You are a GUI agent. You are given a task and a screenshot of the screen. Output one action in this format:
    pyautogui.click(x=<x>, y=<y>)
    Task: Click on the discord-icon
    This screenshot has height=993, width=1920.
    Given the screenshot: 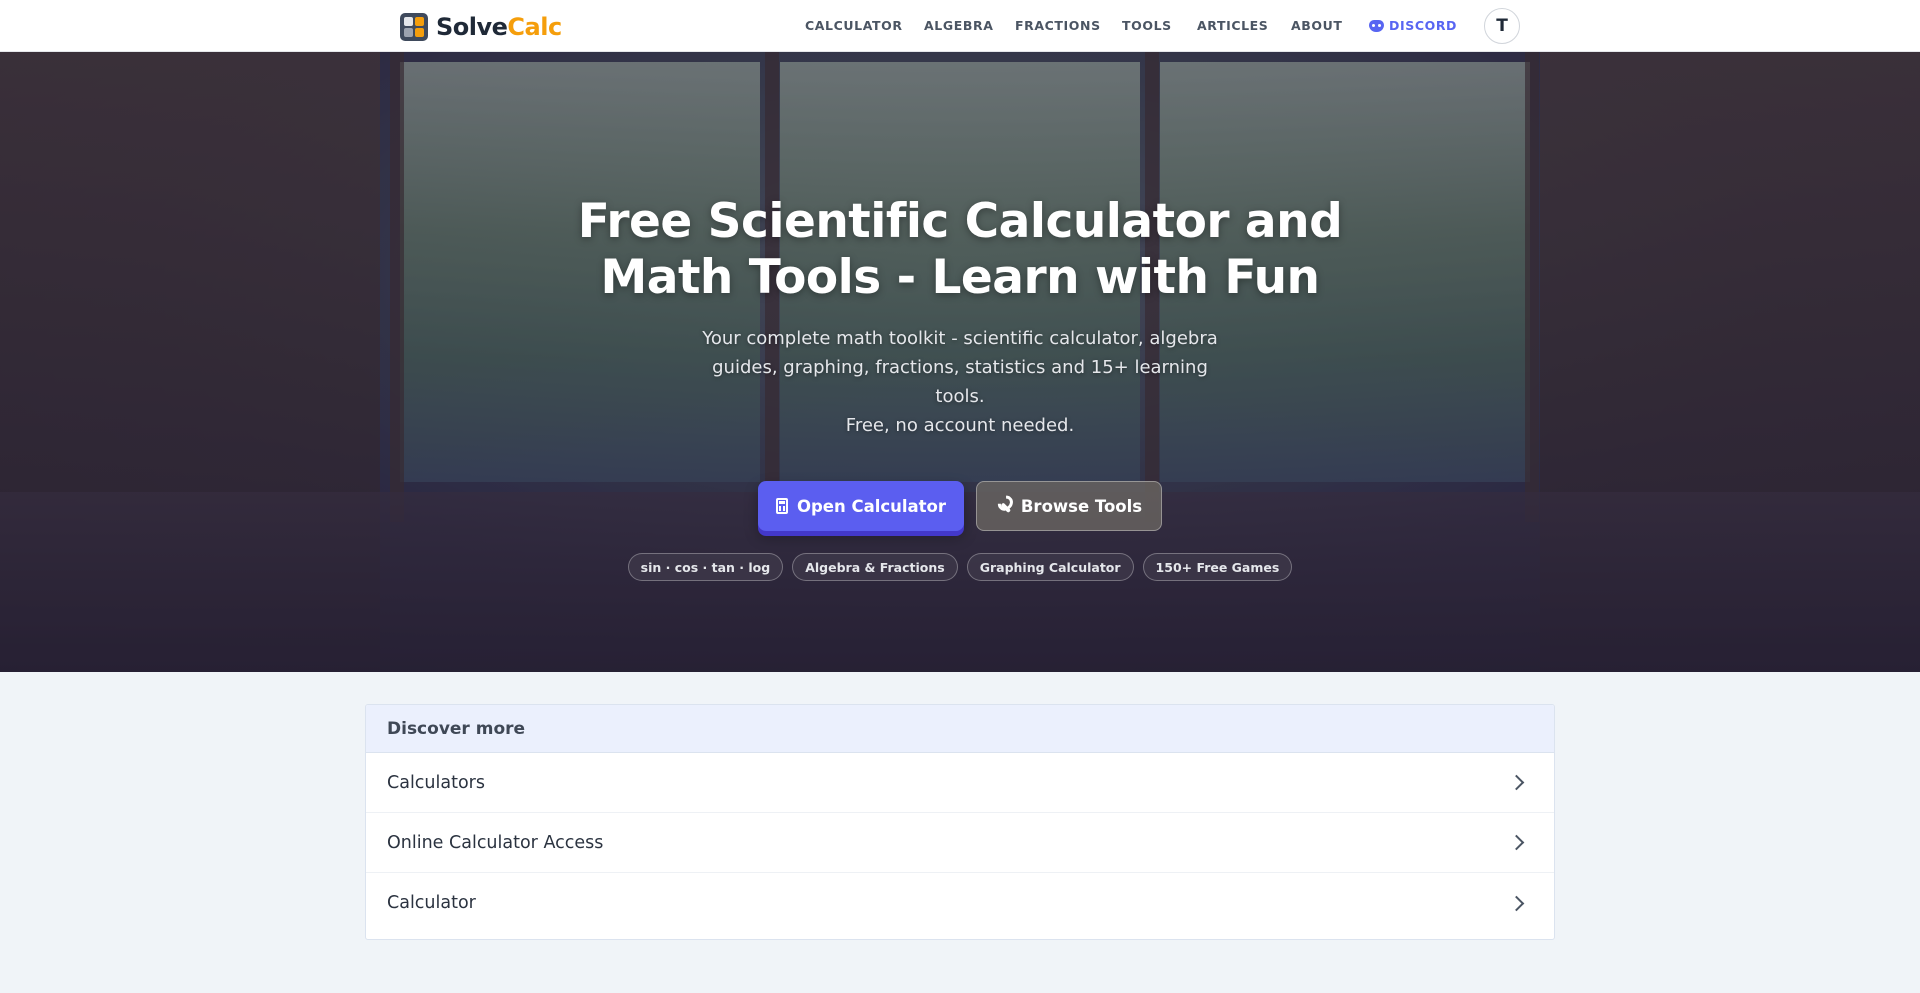 What is the action you would take?
    pyautogui.click(x=1376, y=25)
    